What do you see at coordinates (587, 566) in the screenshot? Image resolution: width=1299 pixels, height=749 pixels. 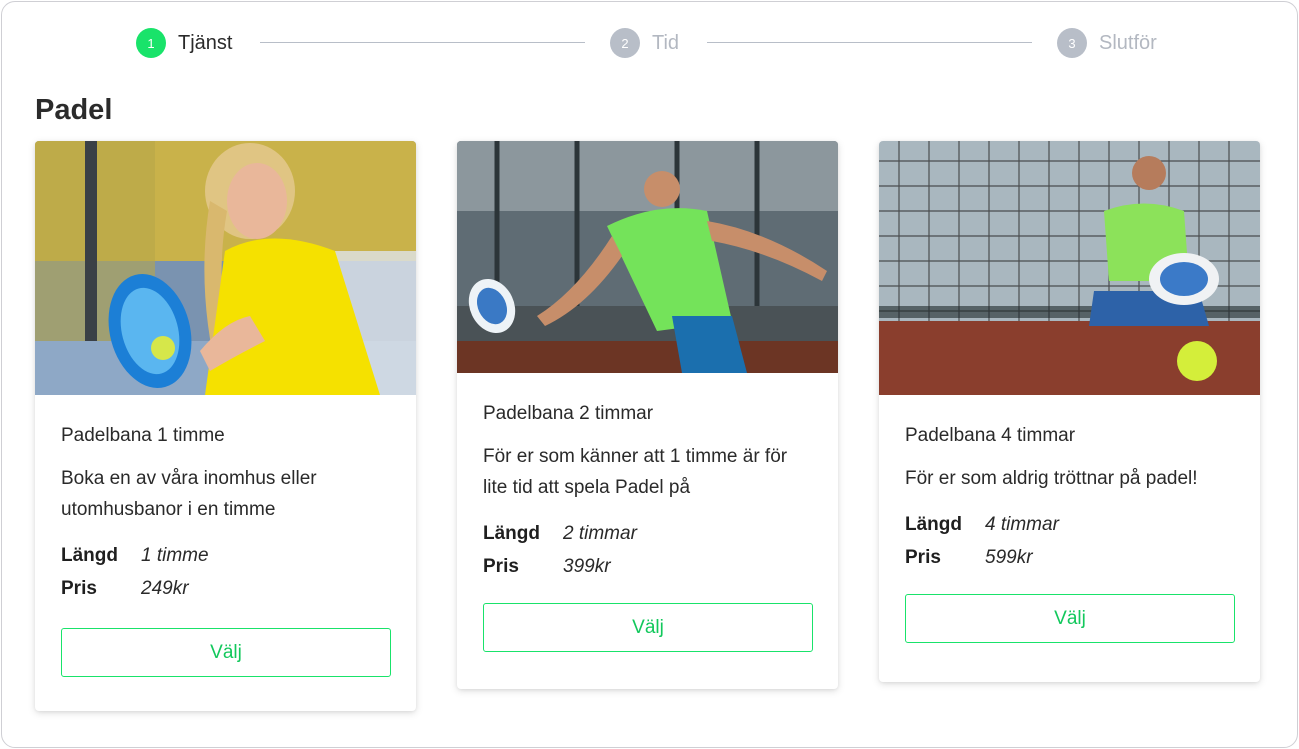 I see `price-value: 399kr` at bounding box center [587, 566].